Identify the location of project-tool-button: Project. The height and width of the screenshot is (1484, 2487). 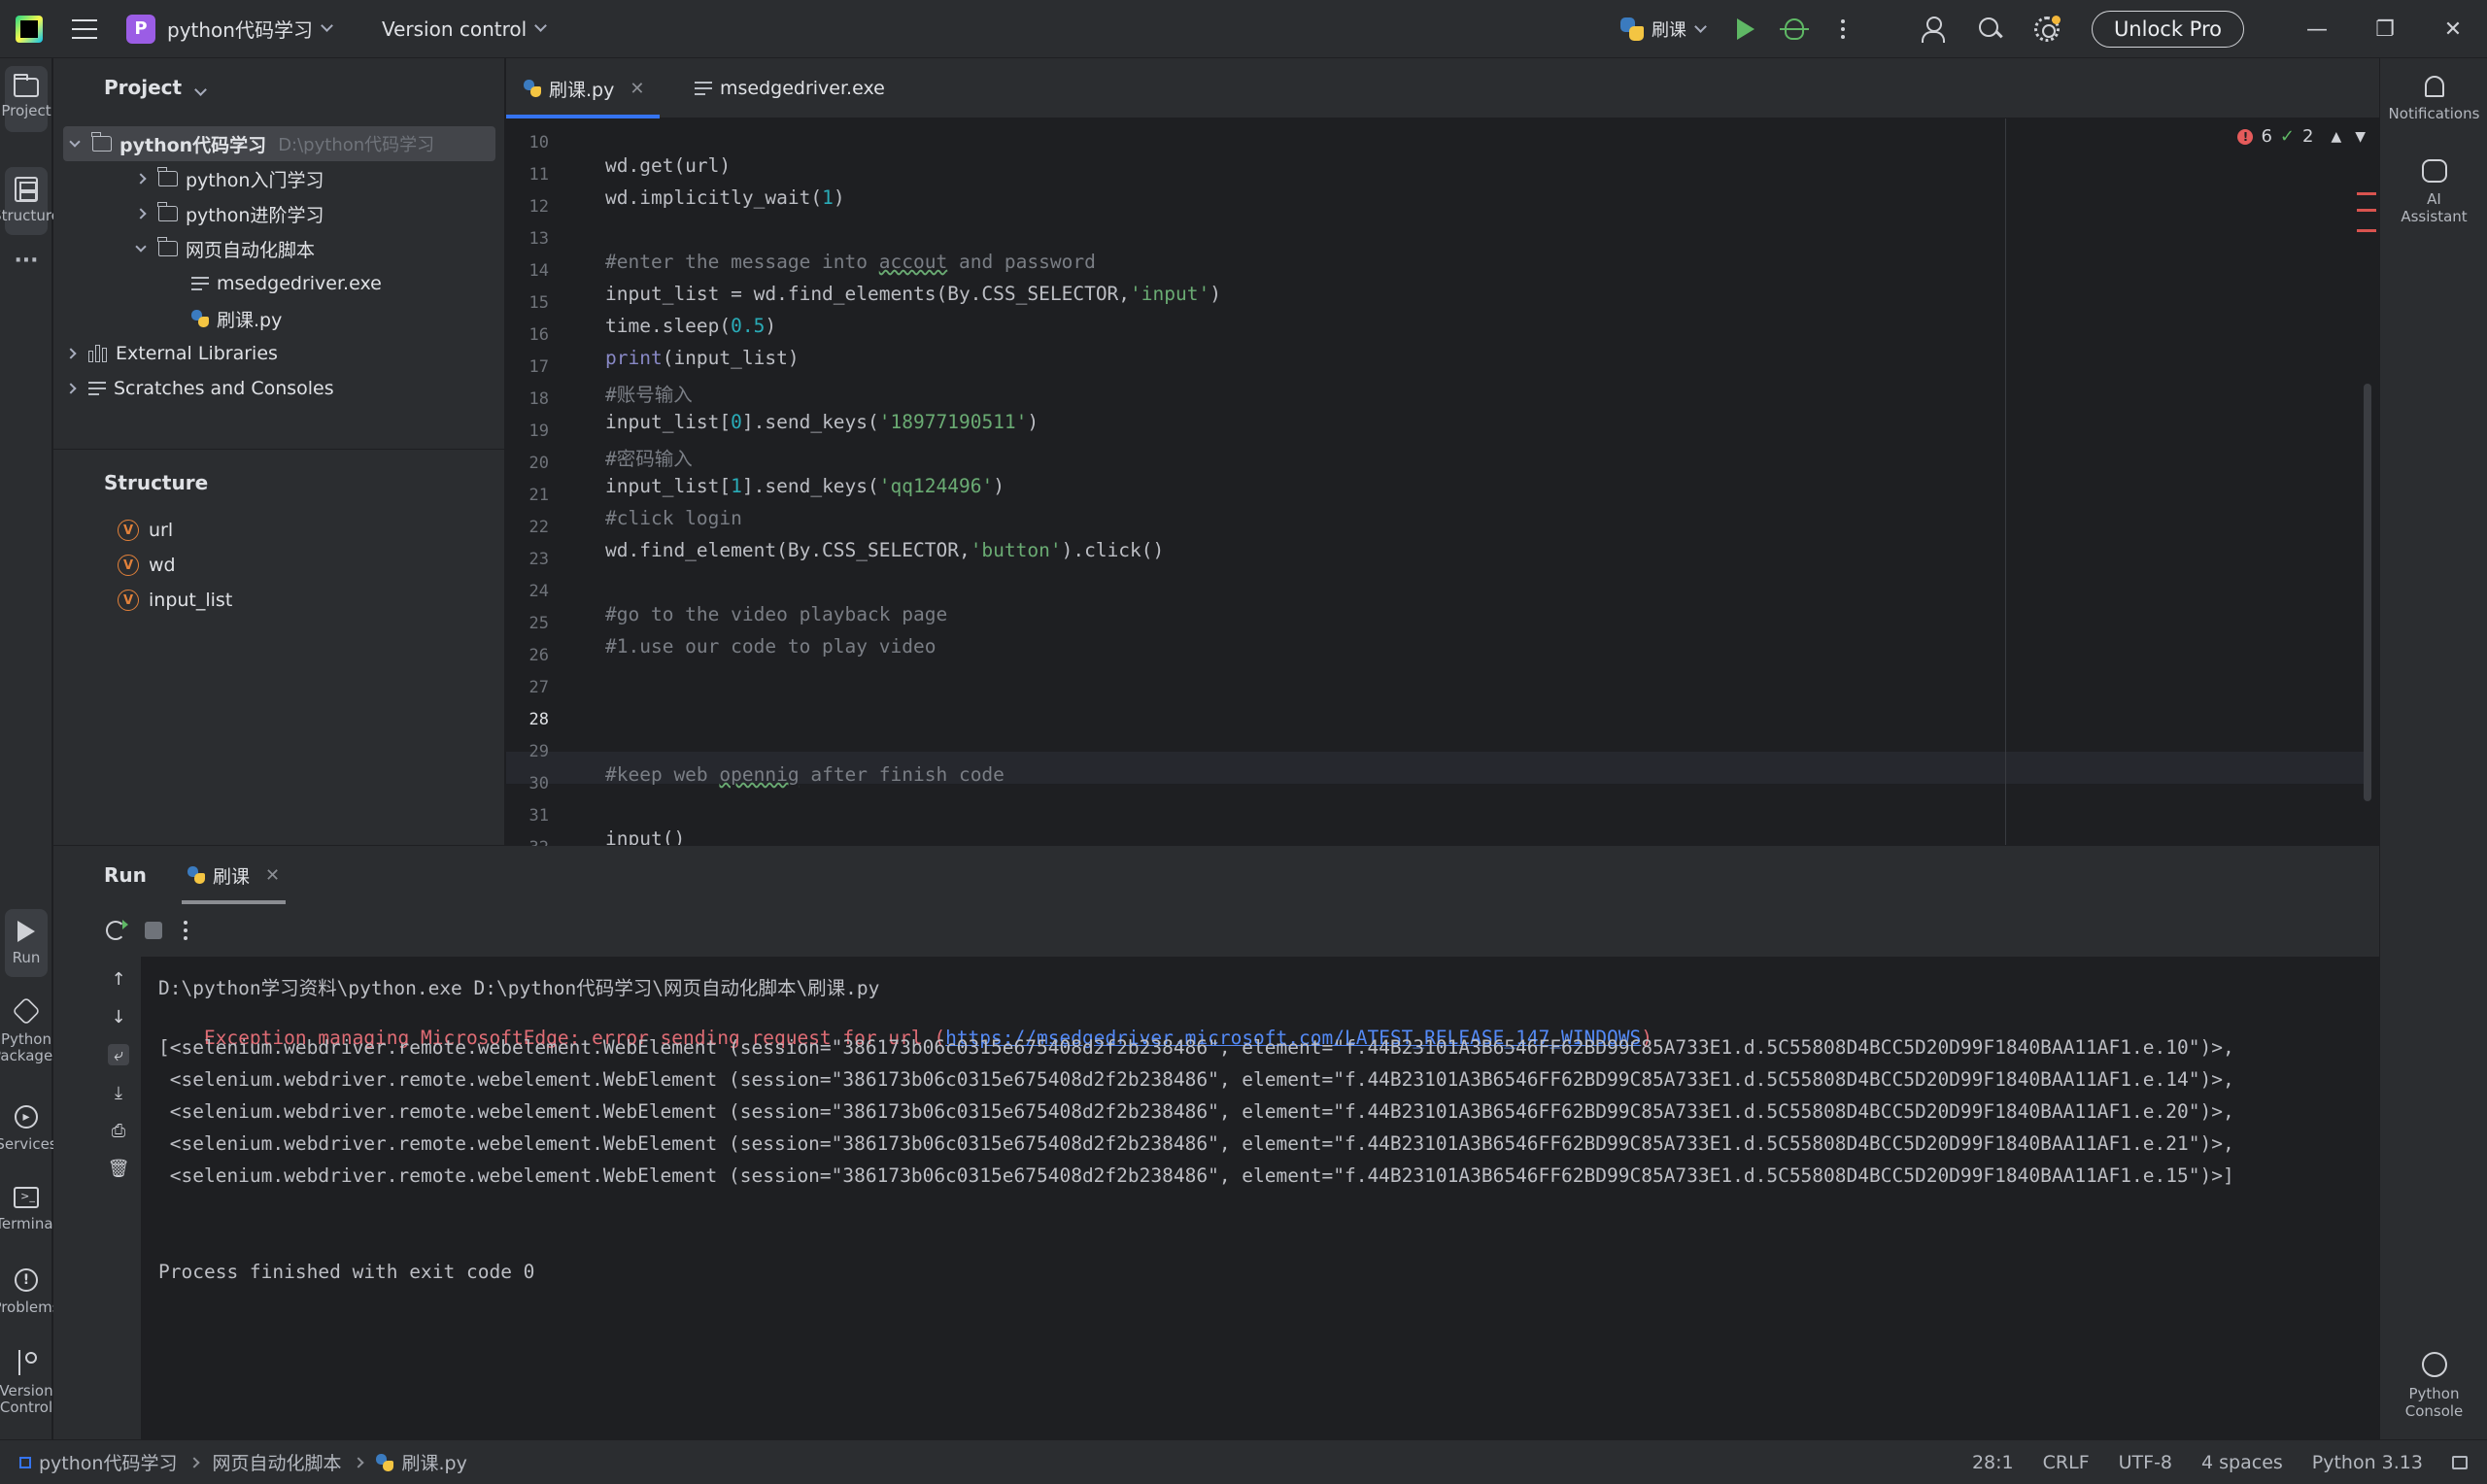
(26, 99).